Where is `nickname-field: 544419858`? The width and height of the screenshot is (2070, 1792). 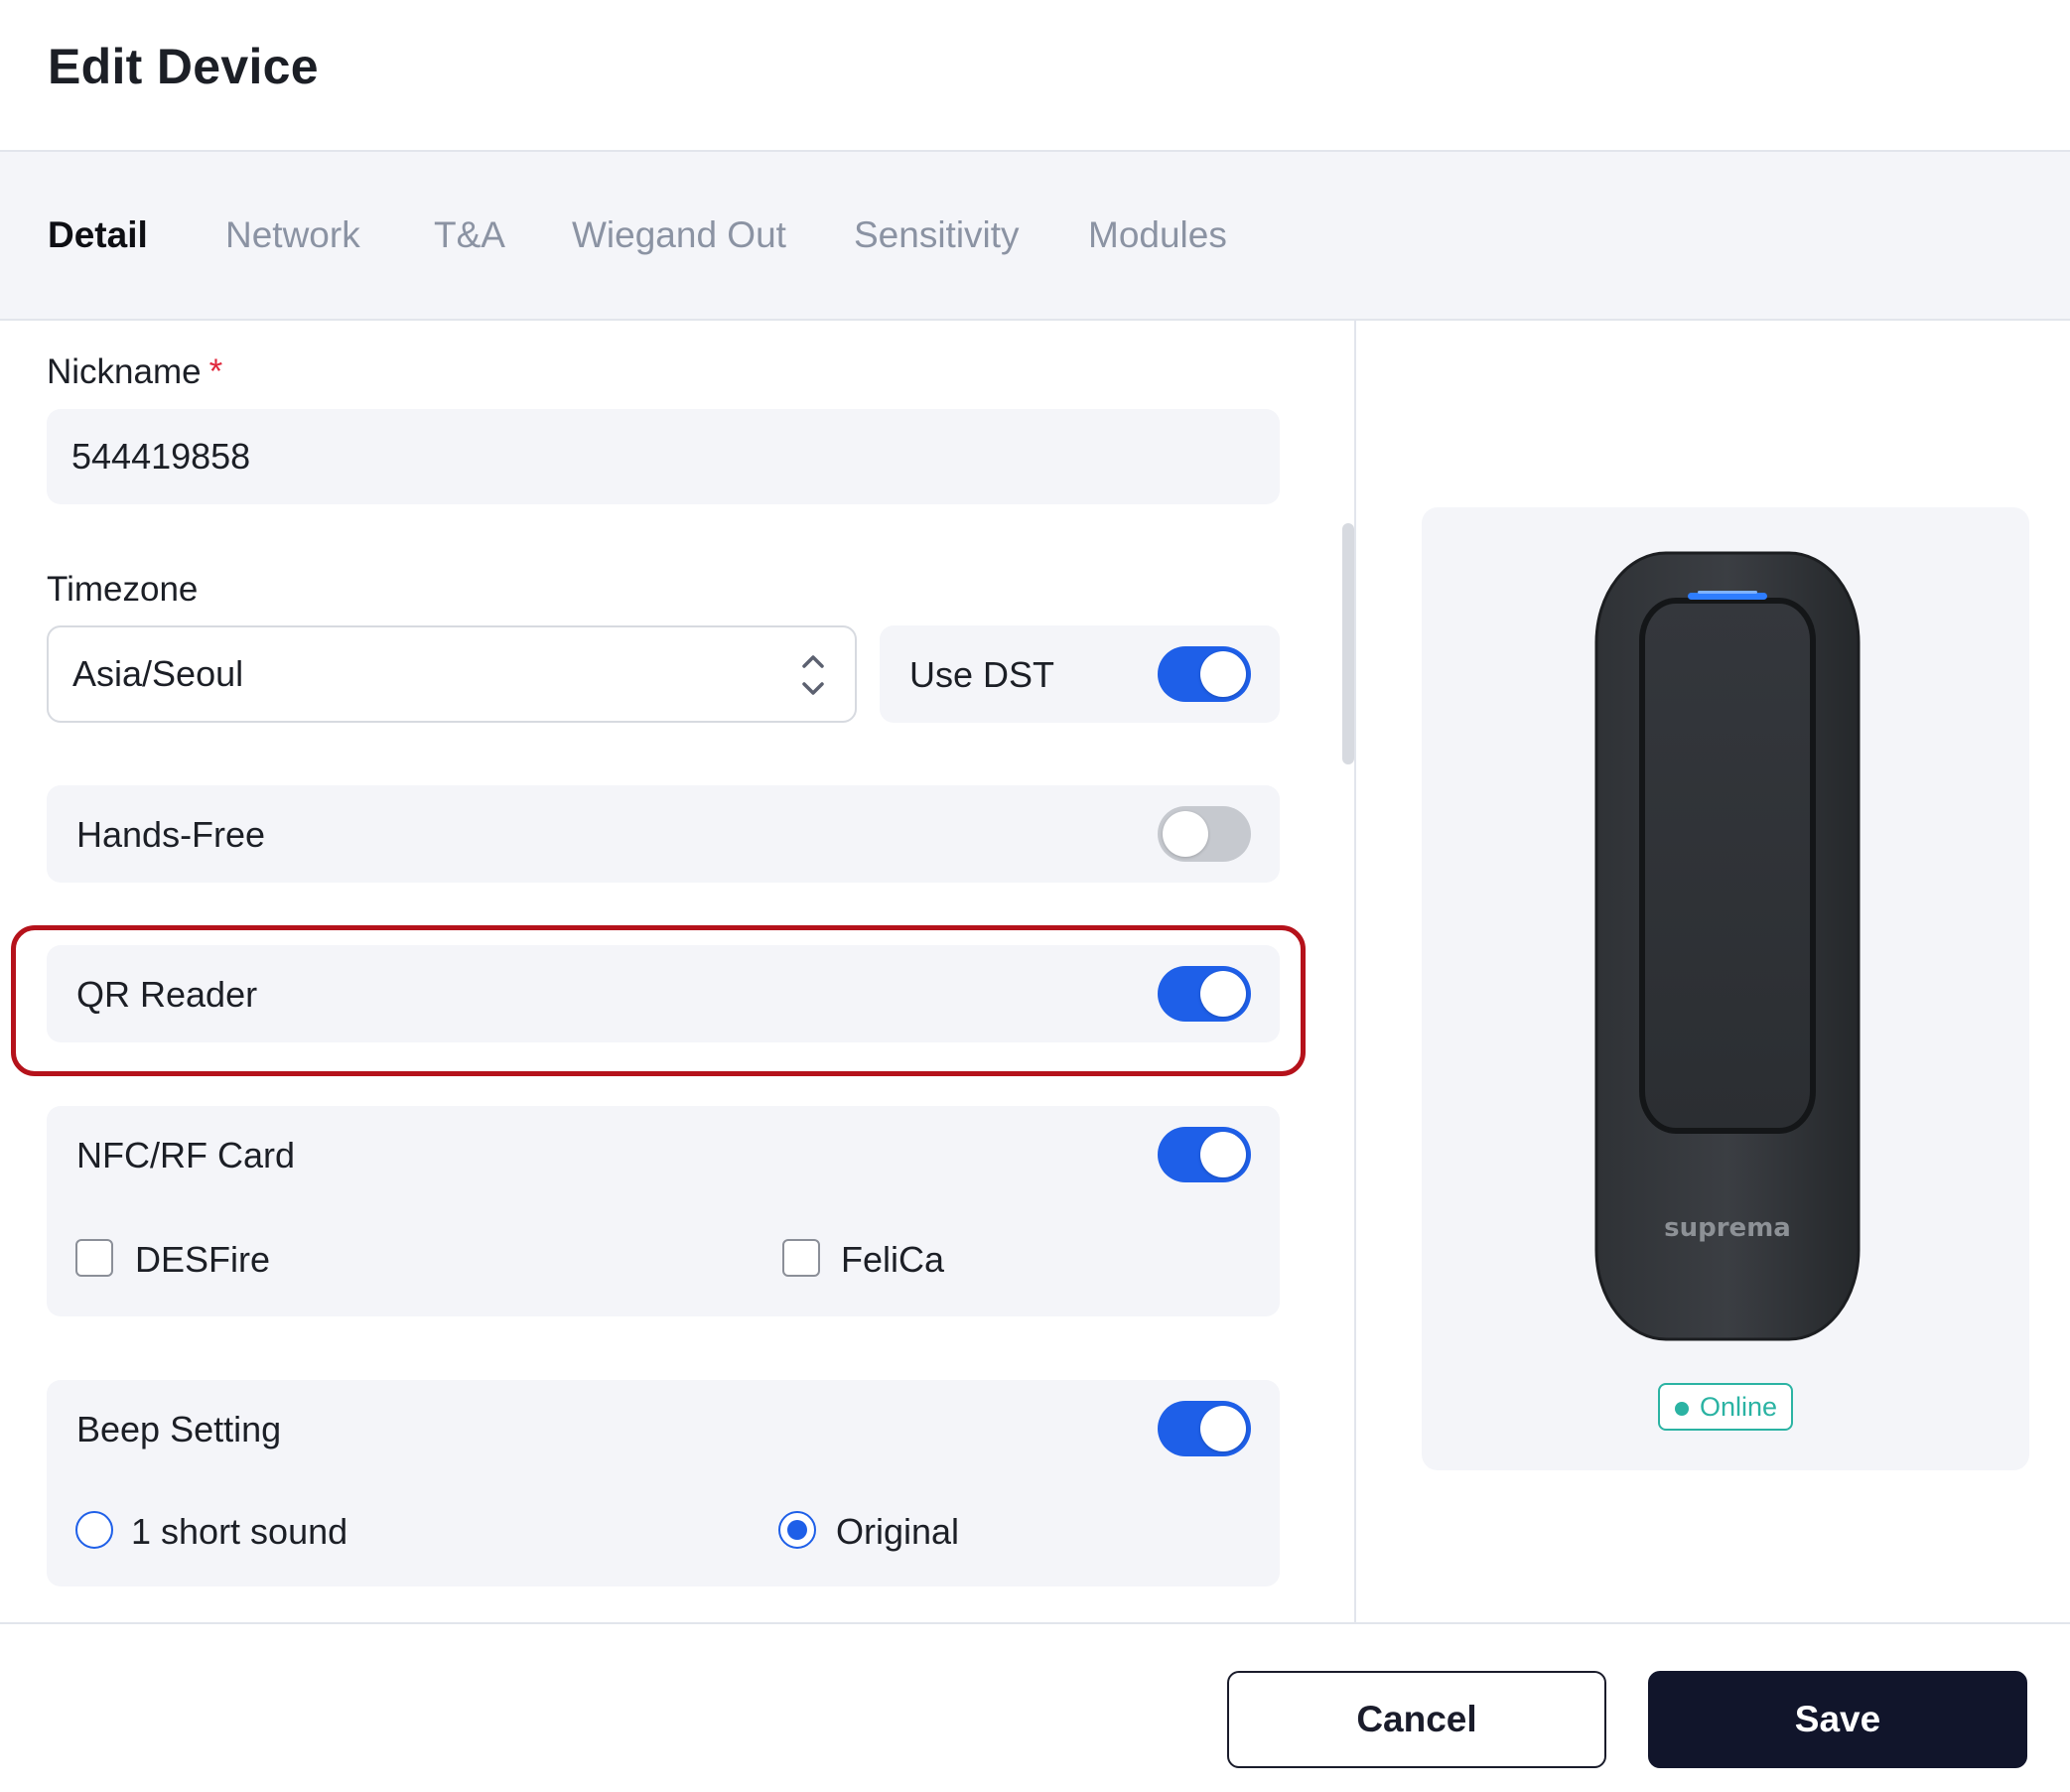 nickname-field: 544419858 is located at coordinates (663, 456).